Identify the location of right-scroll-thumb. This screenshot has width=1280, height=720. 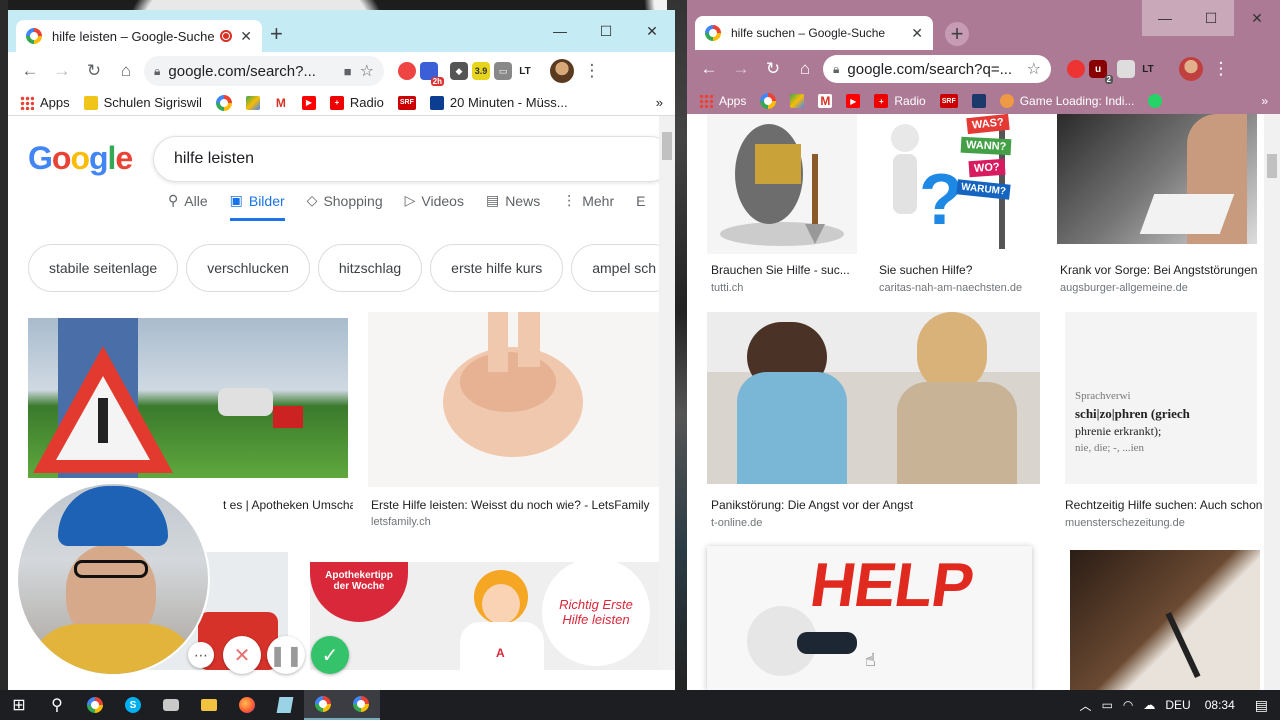
(1272, 166).